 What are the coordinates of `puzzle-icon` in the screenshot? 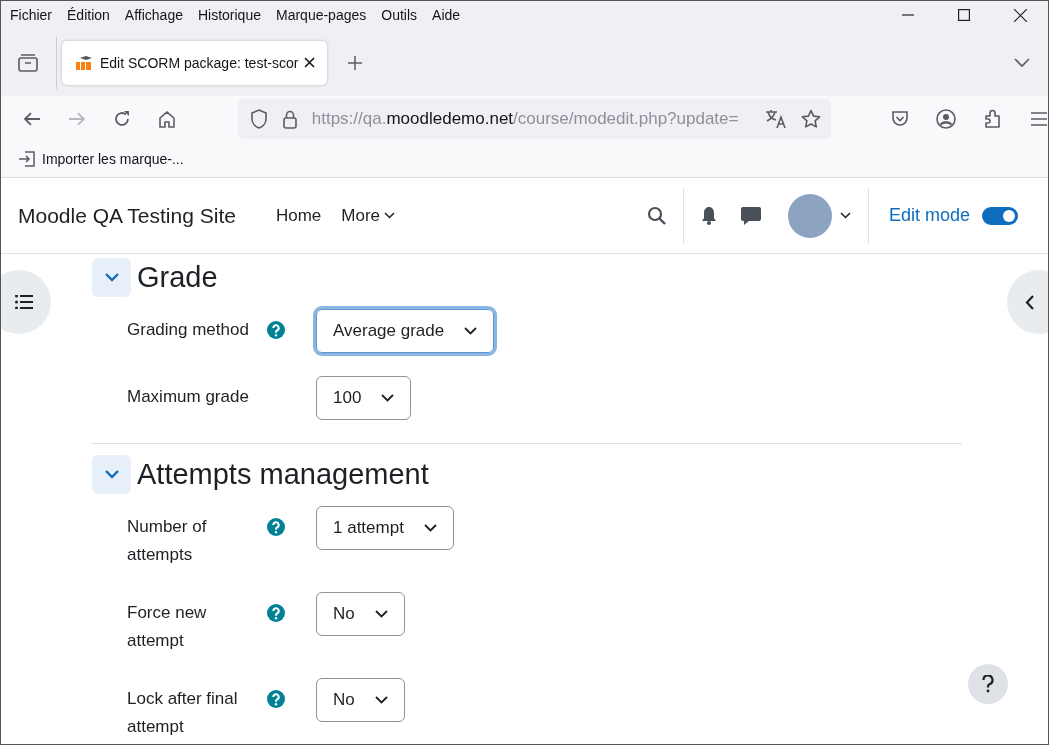 It's located at (992, 118).